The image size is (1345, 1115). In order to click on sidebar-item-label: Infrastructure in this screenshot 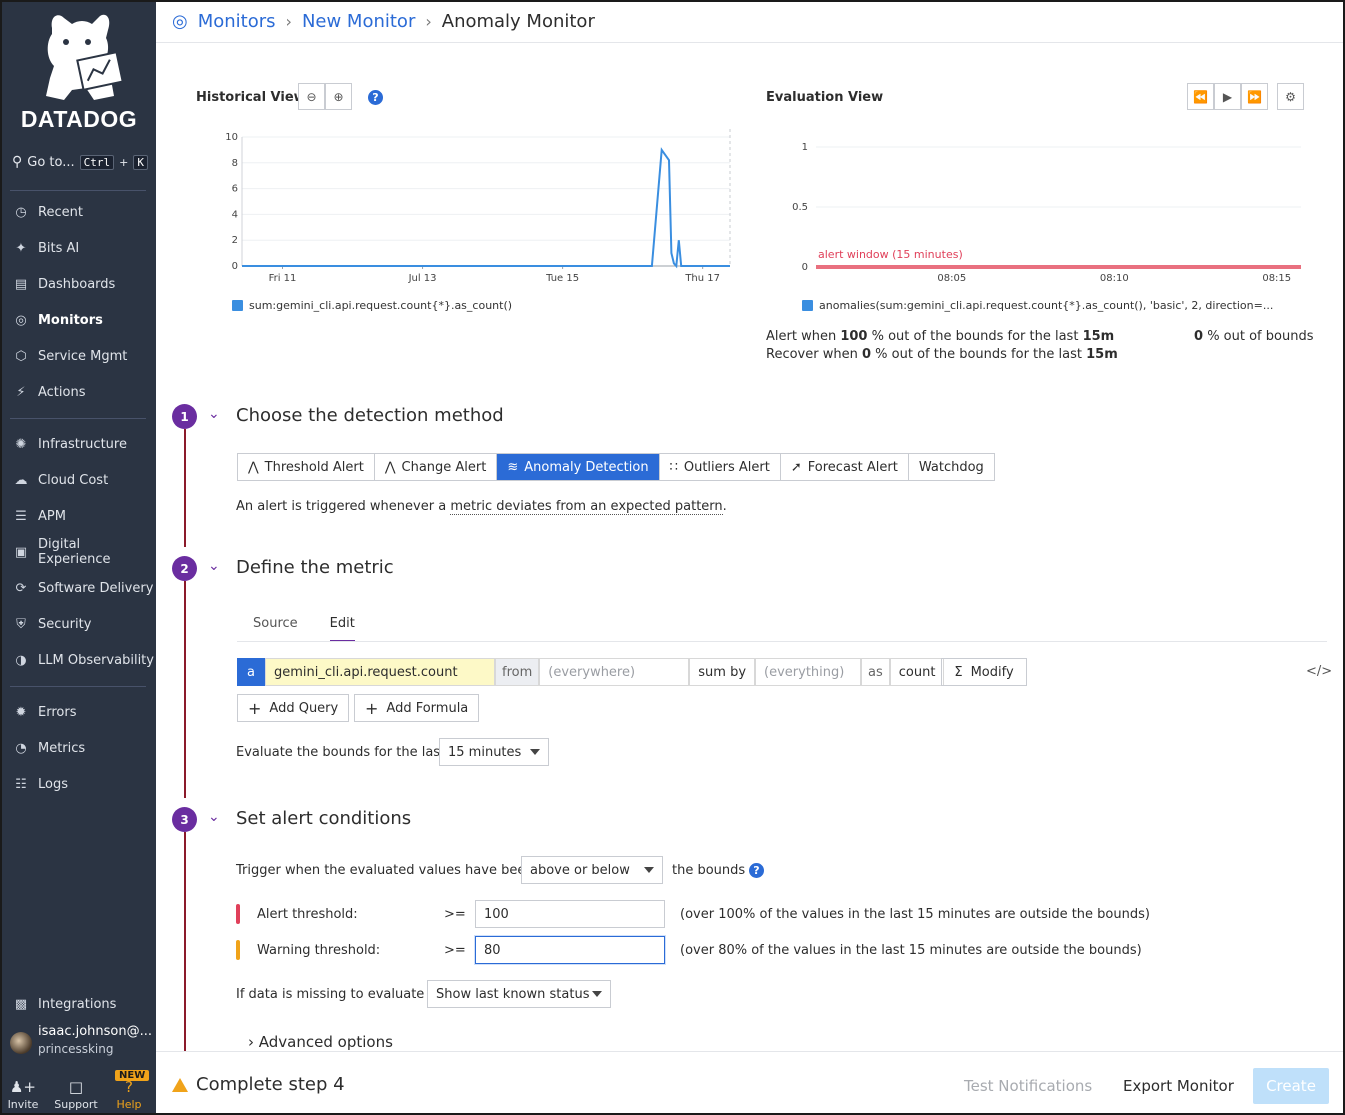, I will do `click(82, 444)`.